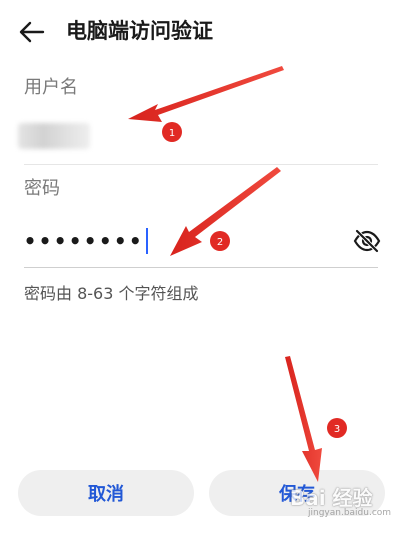 The image size is (418, 537). What do you see at coordinates (201, 267) in the screenshot?
I see `password-underline` at bounding box center [201, 267].